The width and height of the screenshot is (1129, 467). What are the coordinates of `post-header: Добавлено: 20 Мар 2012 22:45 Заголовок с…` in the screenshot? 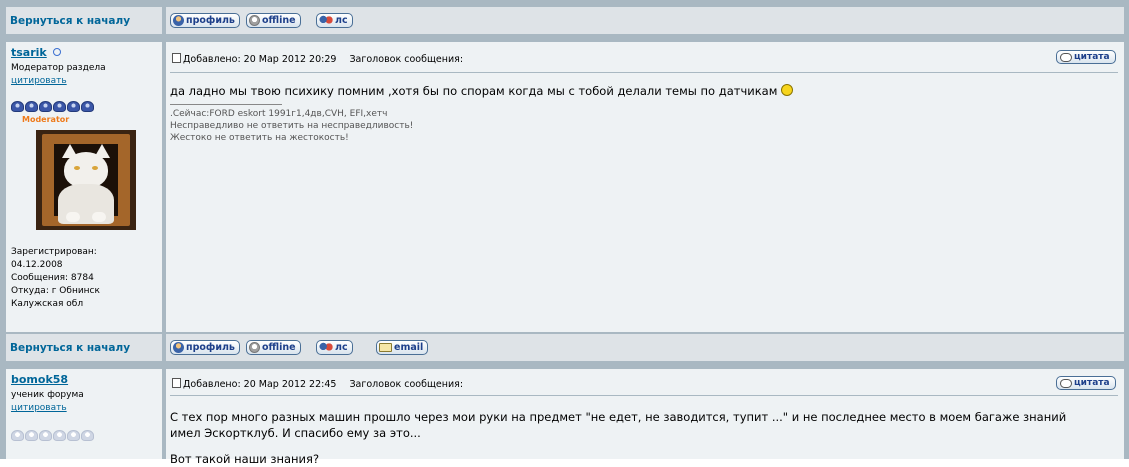 It's located at (317, 384).